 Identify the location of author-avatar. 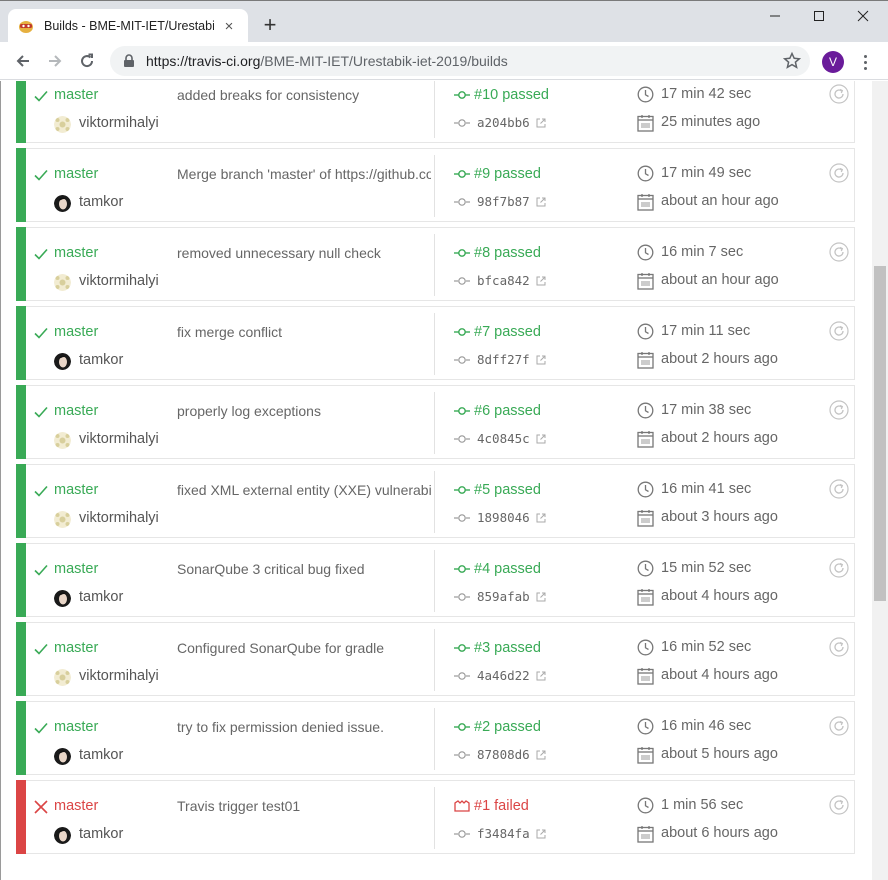
(62, 677).